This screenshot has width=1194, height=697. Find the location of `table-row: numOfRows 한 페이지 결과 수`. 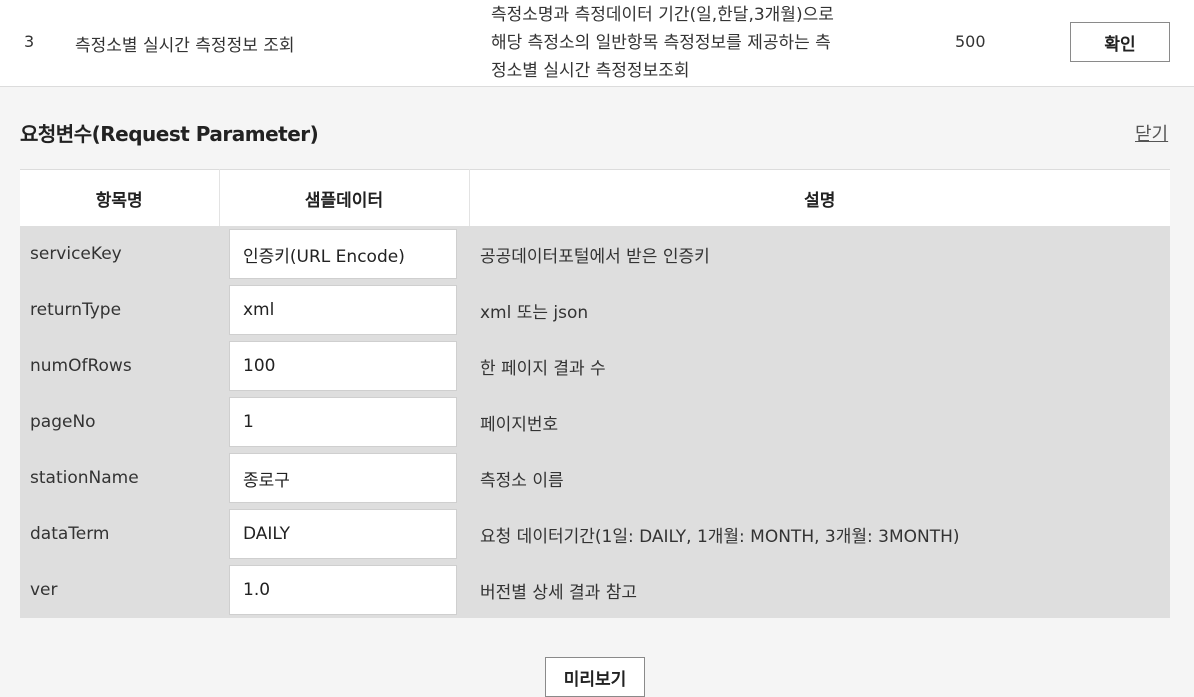

table-row: numOfRows 한 페이지 결과 수 is located at coordinates (595, 366).